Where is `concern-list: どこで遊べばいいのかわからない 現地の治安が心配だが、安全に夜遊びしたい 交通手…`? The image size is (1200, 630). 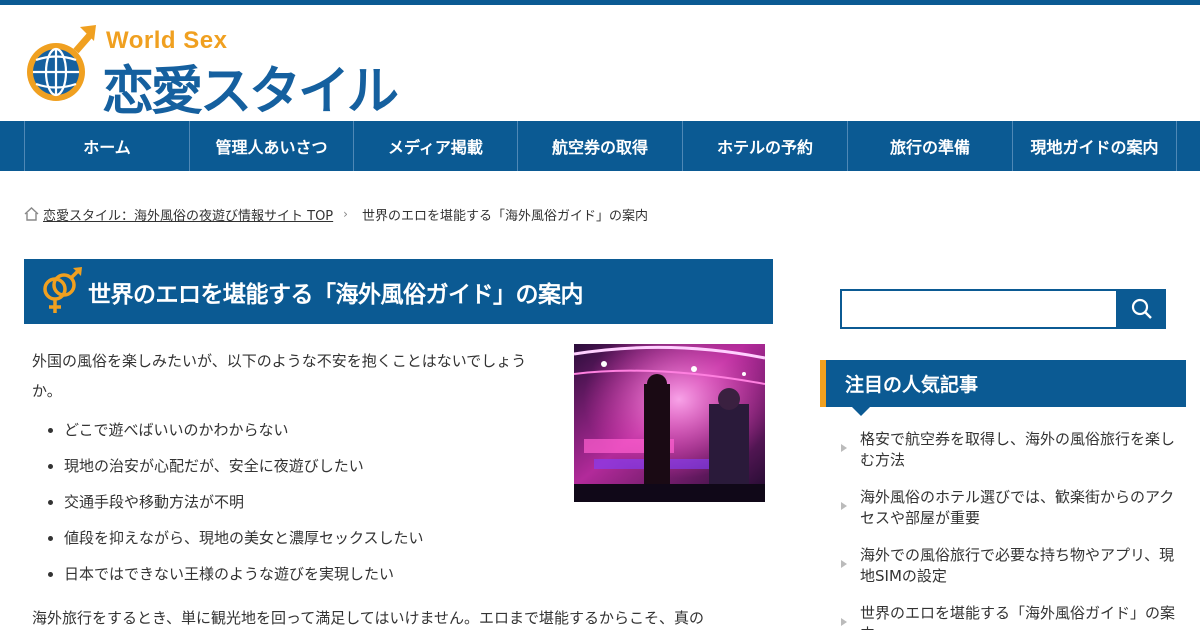 concern-list: どこで遊べばいいのかわからない 現地の治安が心配だが、安全に夜遊びしたい 交通手… is located at coordinates (236, 506).